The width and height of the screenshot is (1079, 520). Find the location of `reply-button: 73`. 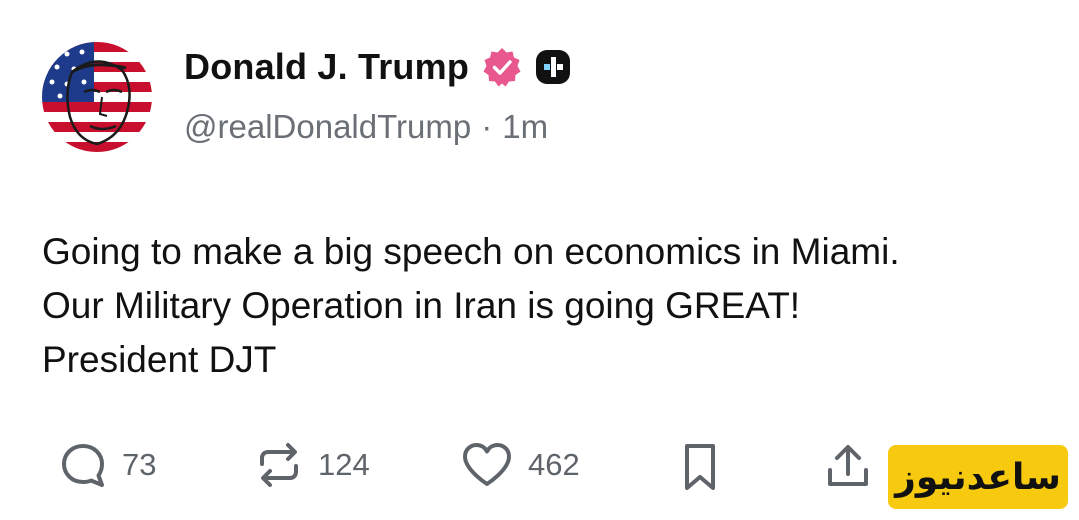

reply-button: 73 is located at coordinates (107, 465).